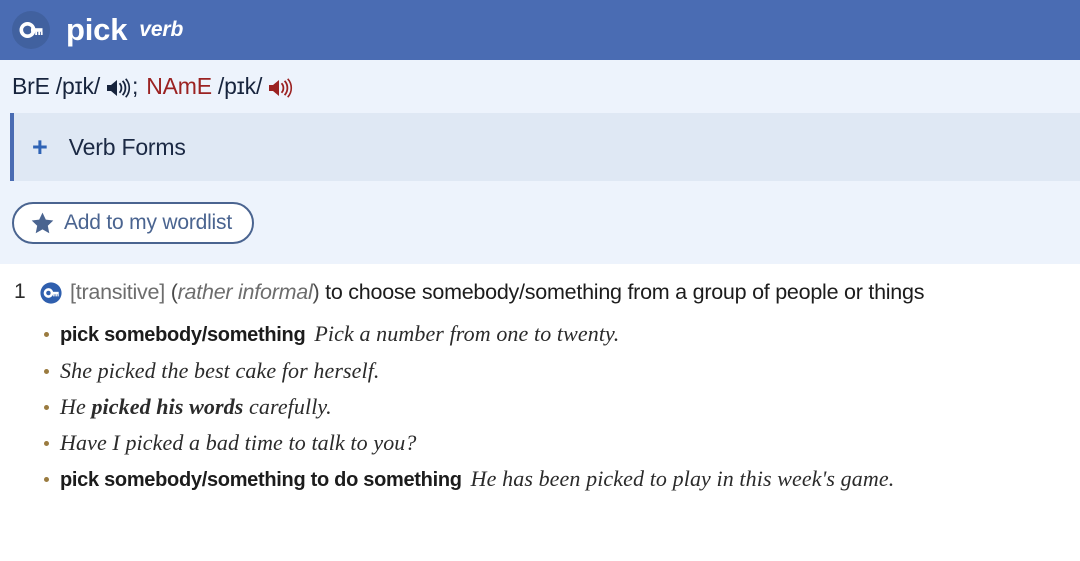 The height and width of the screenshot is (561, 1080). I want to click on collocation-pattern: pick somebody/something to do something, so click(261, 480).